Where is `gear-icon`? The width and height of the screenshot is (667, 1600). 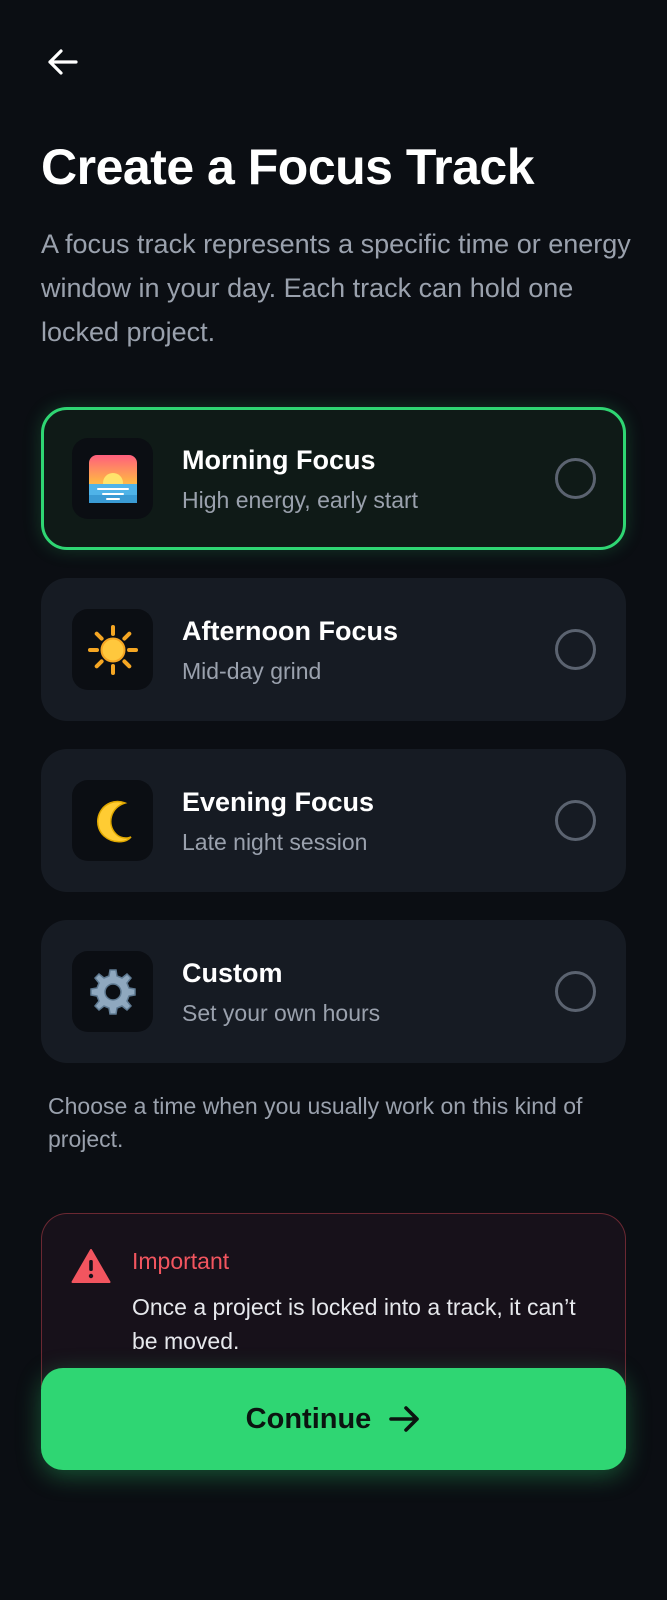 gear-icon is located at coordinates (112, 991).